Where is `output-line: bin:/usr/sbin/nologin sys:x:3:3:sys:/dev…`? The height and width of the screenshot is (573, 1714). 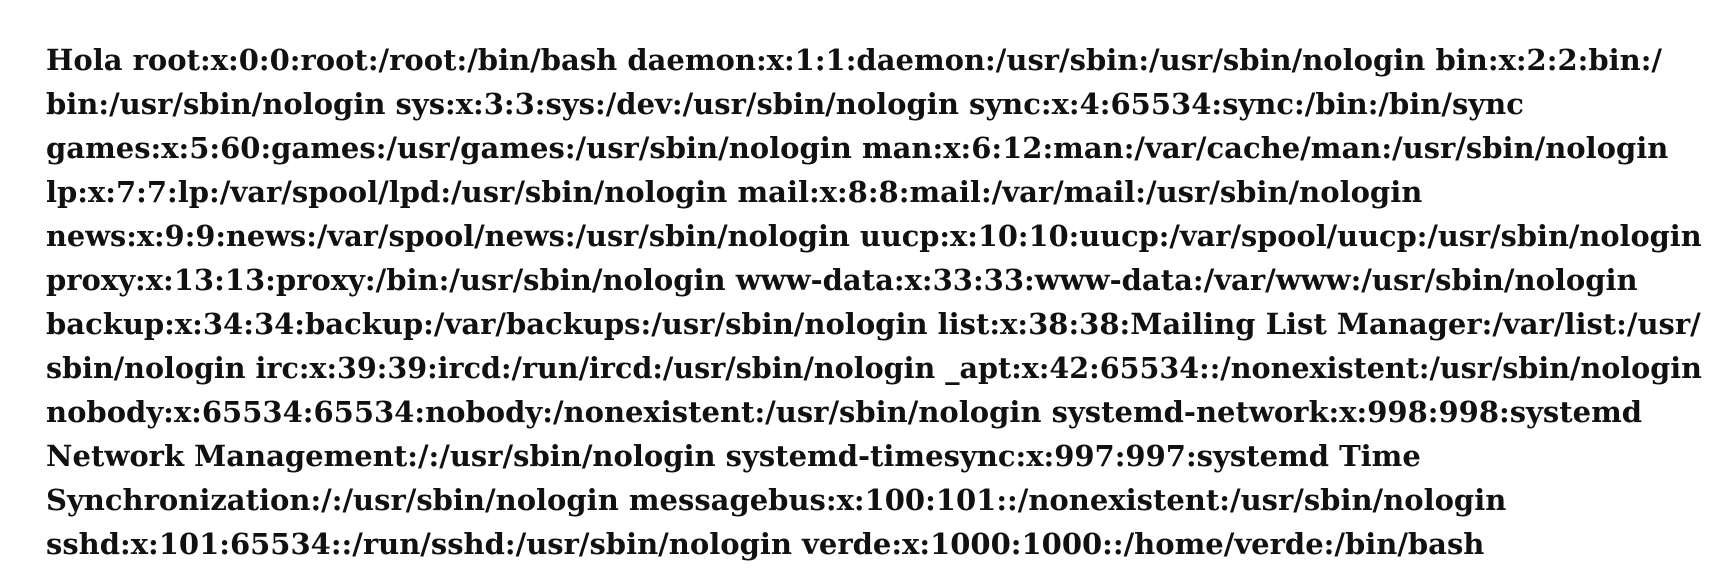 output-line: bin:/usr/sbin/nologin sys:x:3:3:sys:/dev… is located at coordinates (785, 104).